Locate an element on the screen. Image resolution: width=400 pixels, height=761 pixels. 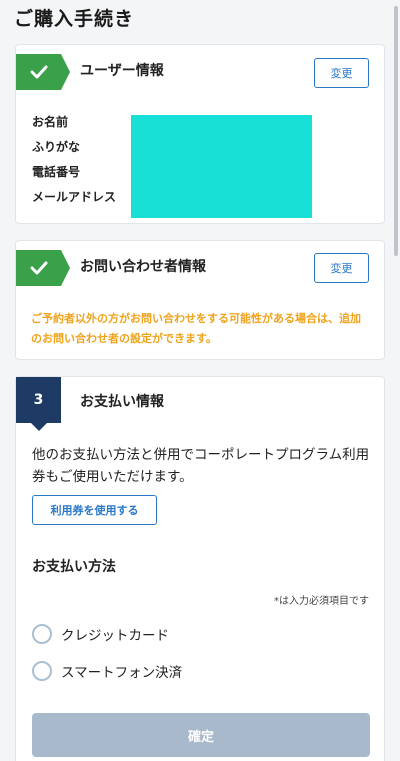
scrollbar is located at coordinates (396, 131).